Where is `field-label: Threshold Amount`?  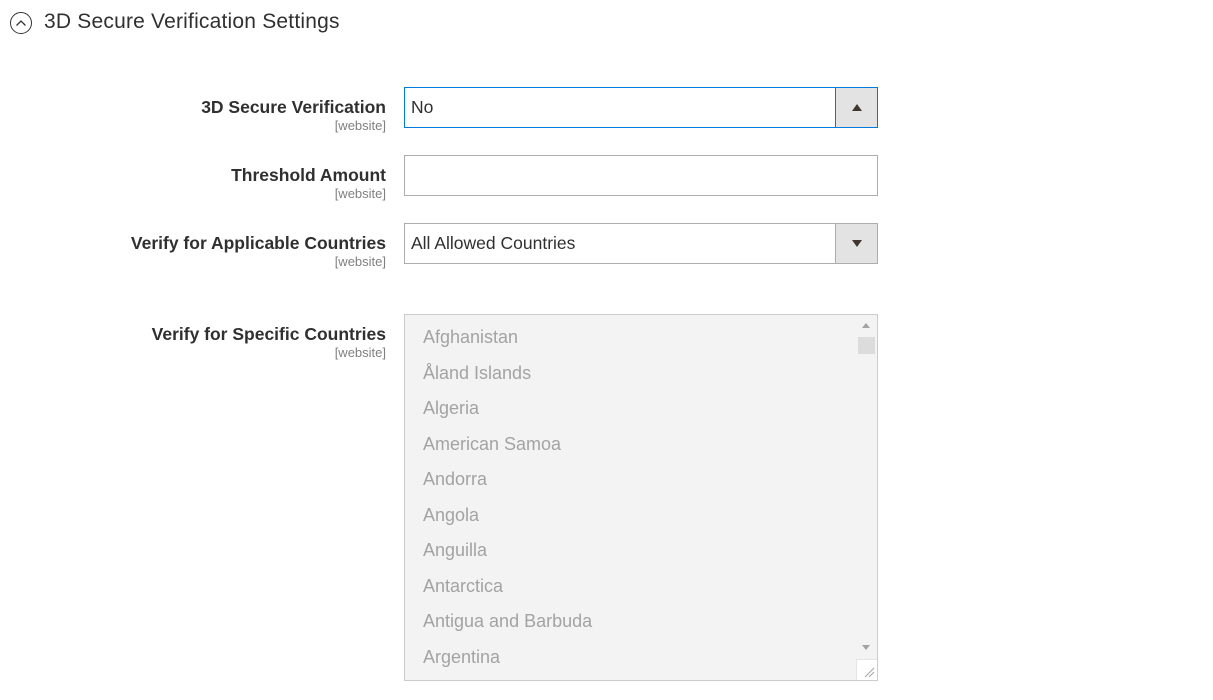
field-label: Threshold Amount is located at coordinates (308, 175).